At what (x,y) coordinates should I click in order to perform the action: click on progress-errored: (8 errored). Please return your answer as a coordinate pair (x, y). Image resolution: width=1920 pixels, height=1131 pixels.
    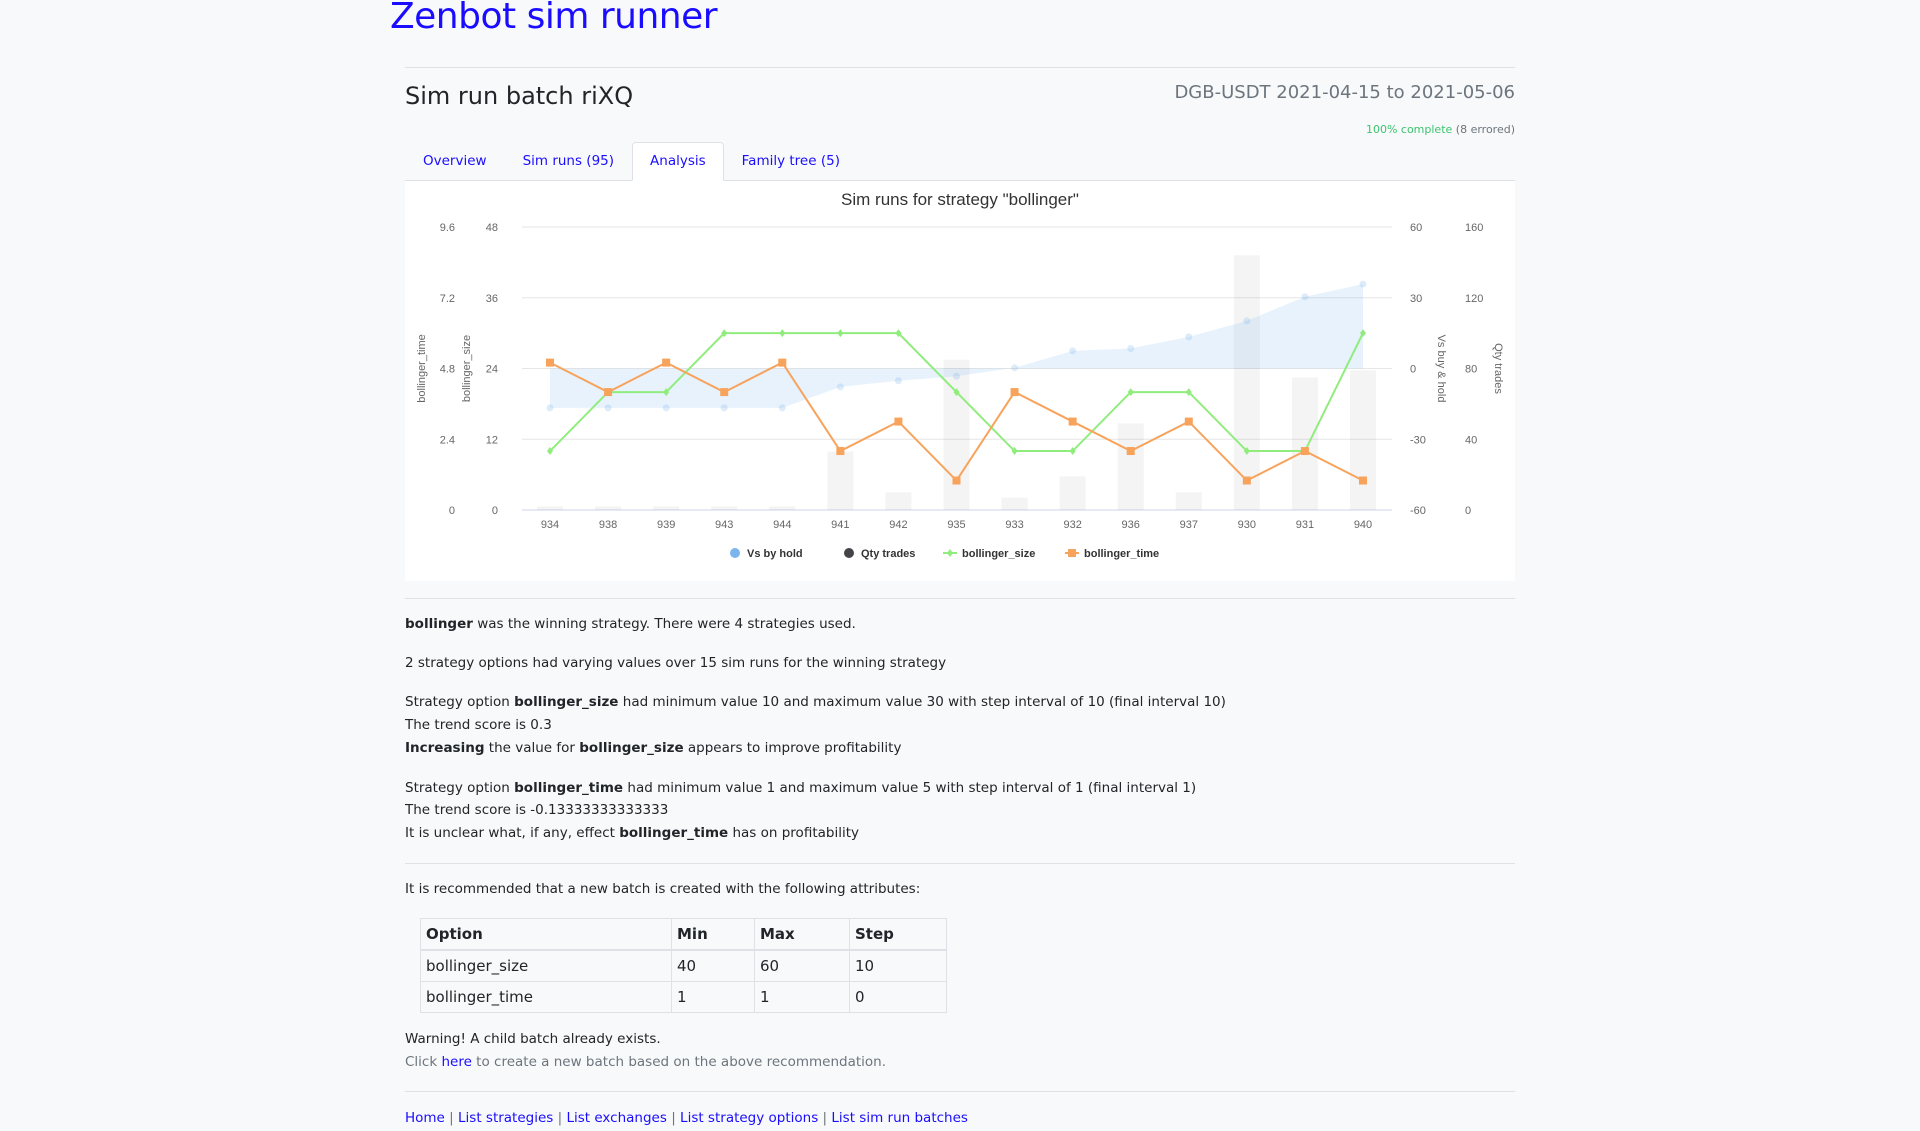
    Looking at the image, I should click on (1485, 129).